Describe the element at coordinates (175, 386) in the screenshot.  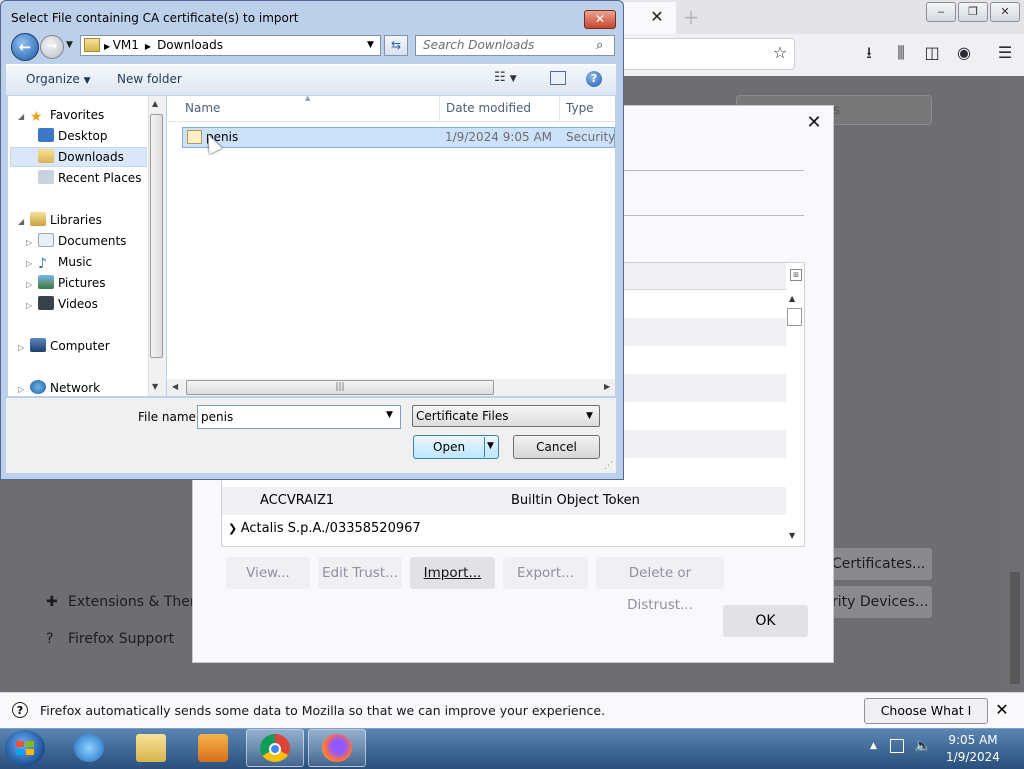
I see `scroll-left-icon: ◀` at that location.